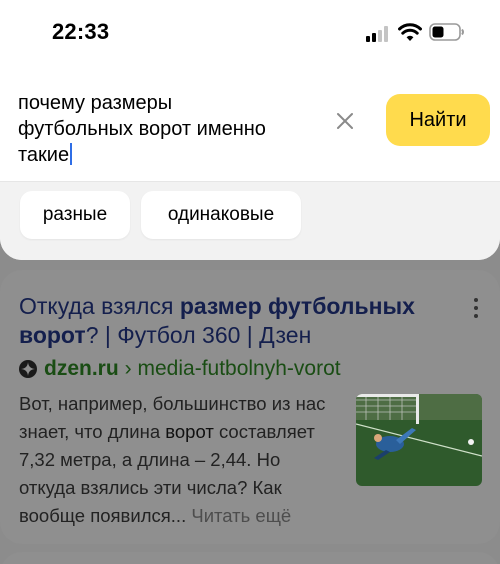 Image resolution: width=500 pixels, height=564 pixels. I want to click on suggestion-chip: одинаковые, so click(221, 215).